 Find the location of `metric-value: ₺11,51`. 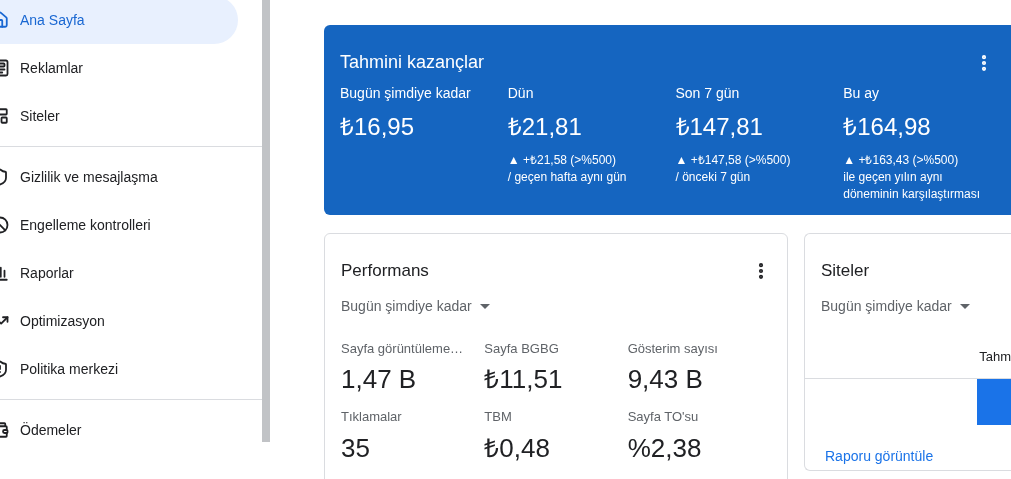

metric-value: ₺11,51 is located at coordinates (524, 379).